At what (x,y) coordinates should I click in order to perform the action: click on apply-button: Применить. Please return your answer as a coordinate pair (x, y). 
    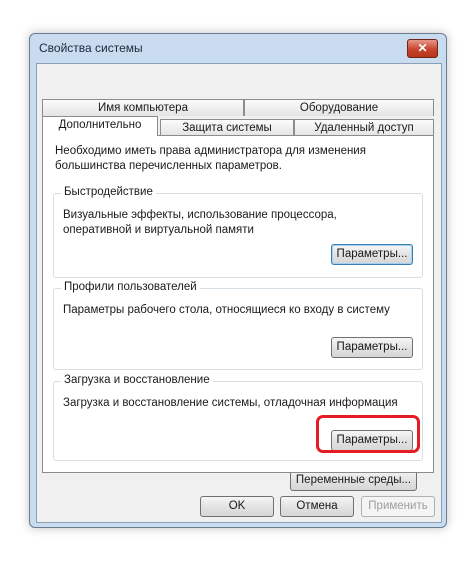
    Looking at the image, I should click on (398, 506).